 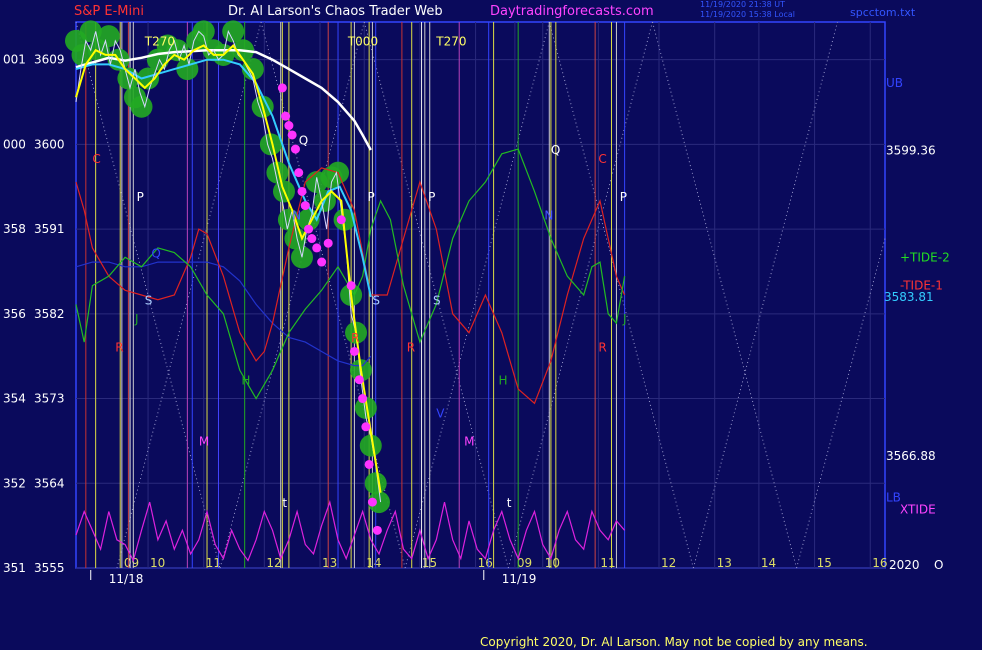 I want to click on y-tick-label: 3555, so click(x=49, y=568).